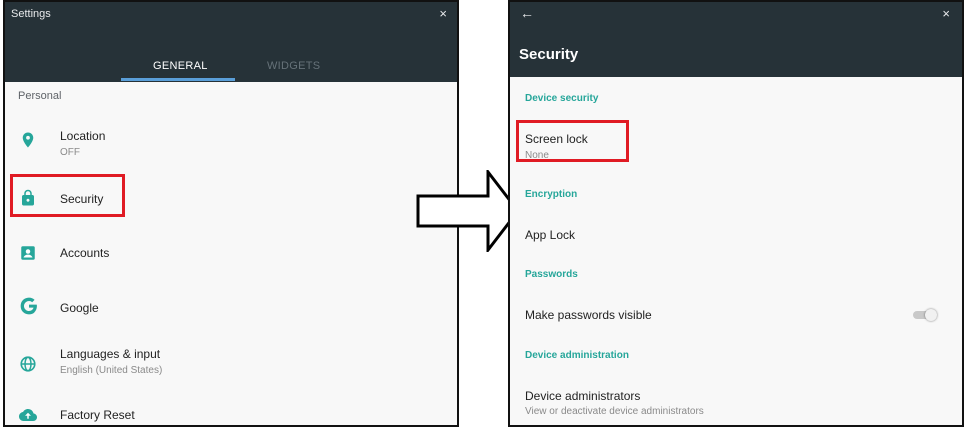  I want to click on tab-general: GENERAL, so click(180, 66).